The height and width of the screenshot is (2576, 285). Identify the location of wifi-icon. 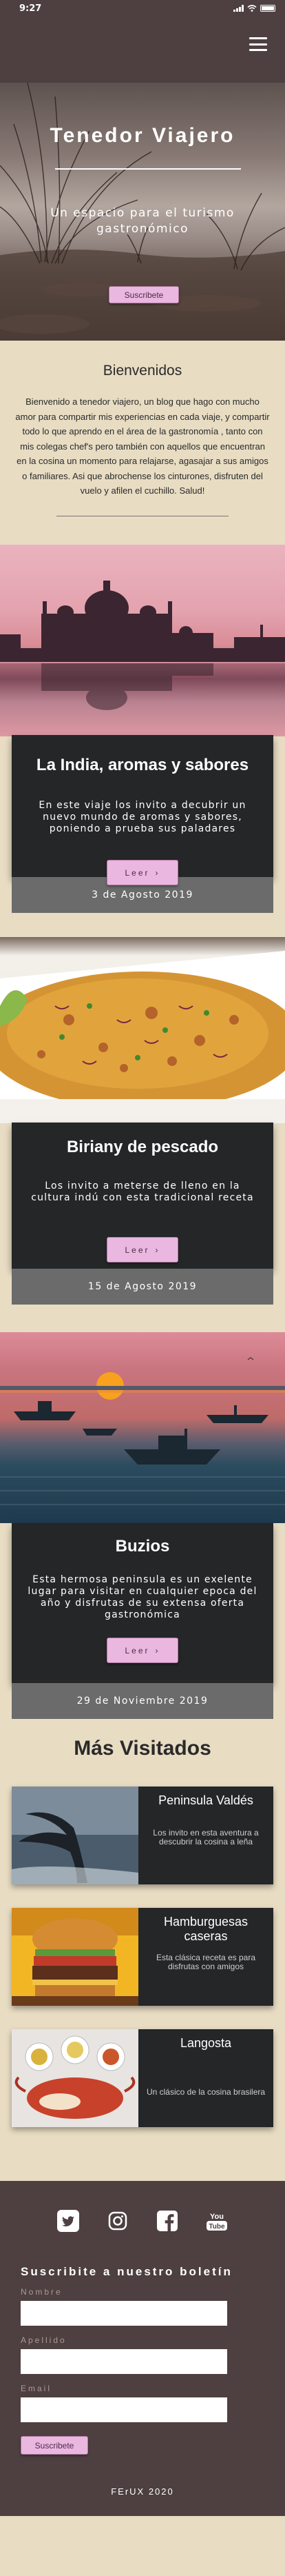
(252, 8).